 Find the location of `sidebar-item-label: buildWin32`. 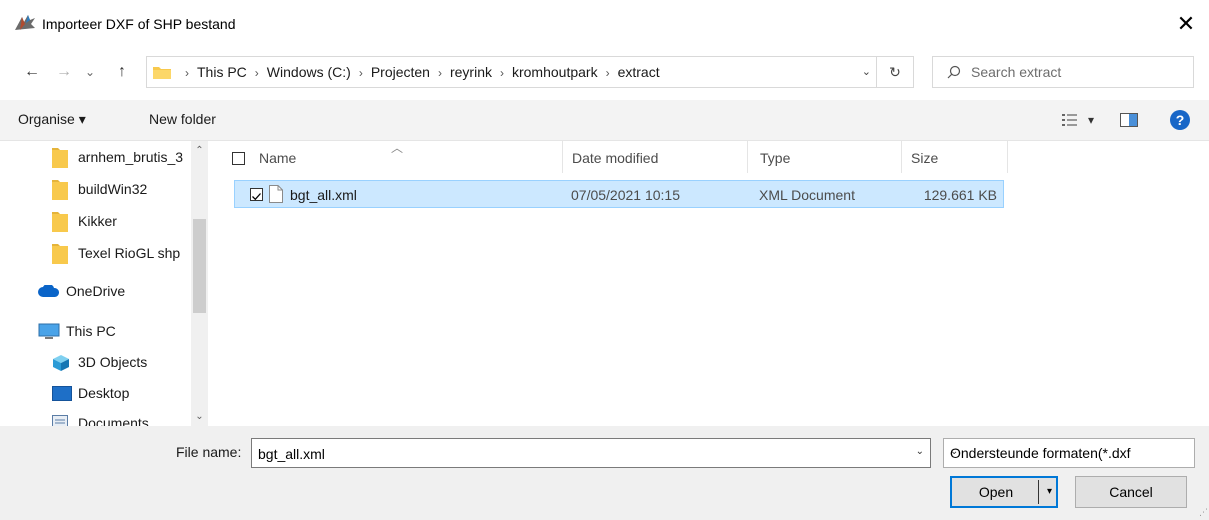

sidebar-item-label: buildWin32 is located at coordinates (113, 189).